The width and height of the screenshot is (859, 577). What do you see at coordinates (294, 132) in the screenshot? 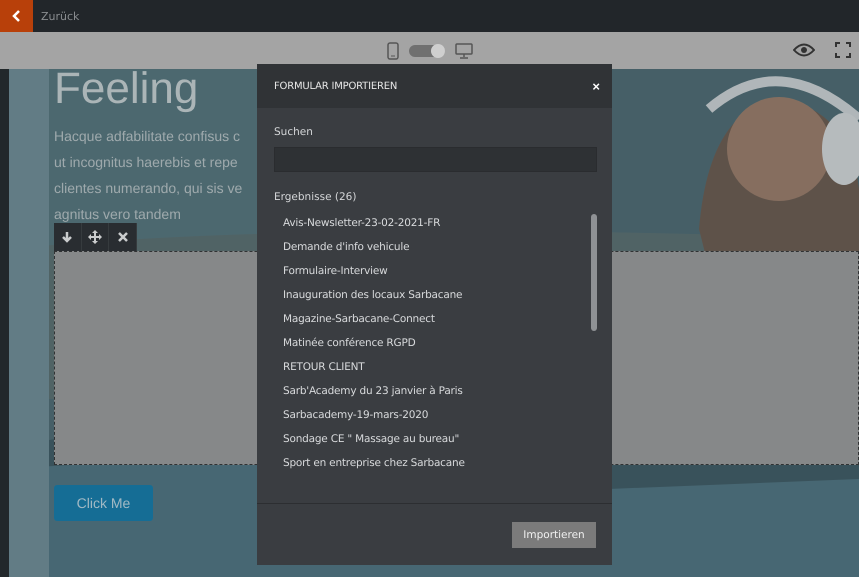
I see `search-label: Suchen` at bounding box center [294, 132].